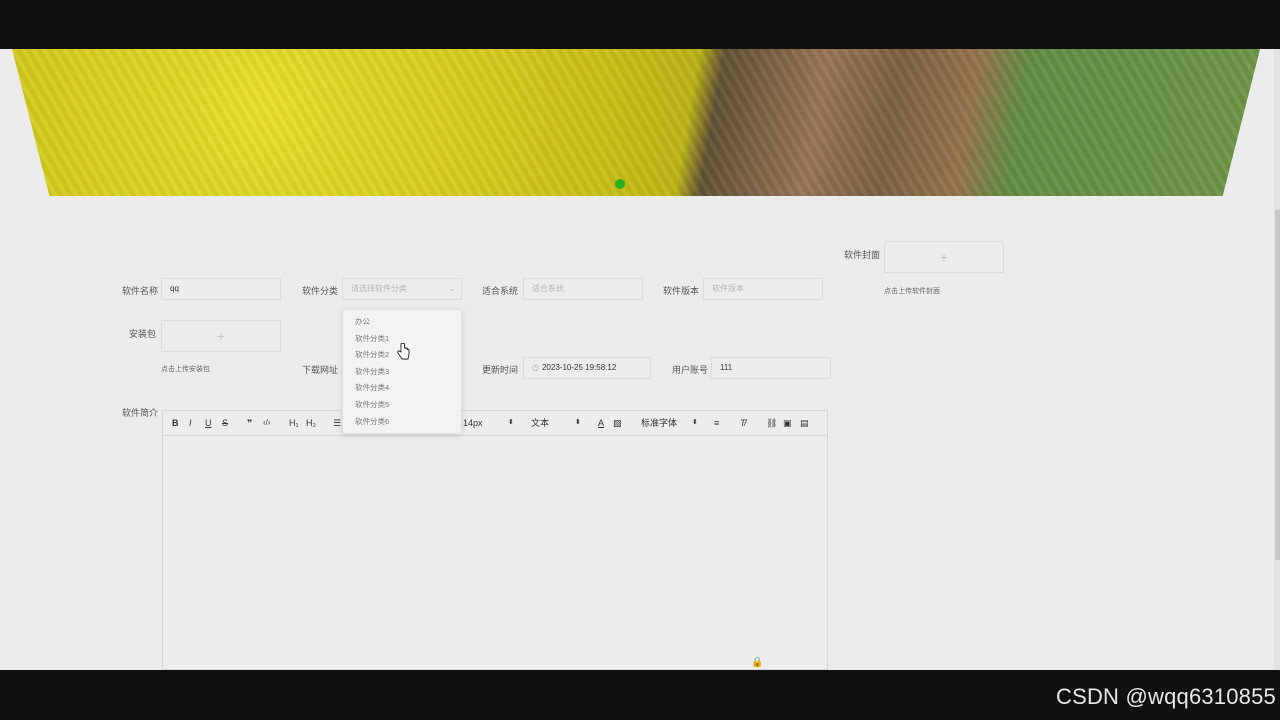 This screenshot has height=720, width=1280. What do you see at coordinates (540, 423) in the screenshot?
I see `text-style-select: 文本` at bounding box center [540, 423].